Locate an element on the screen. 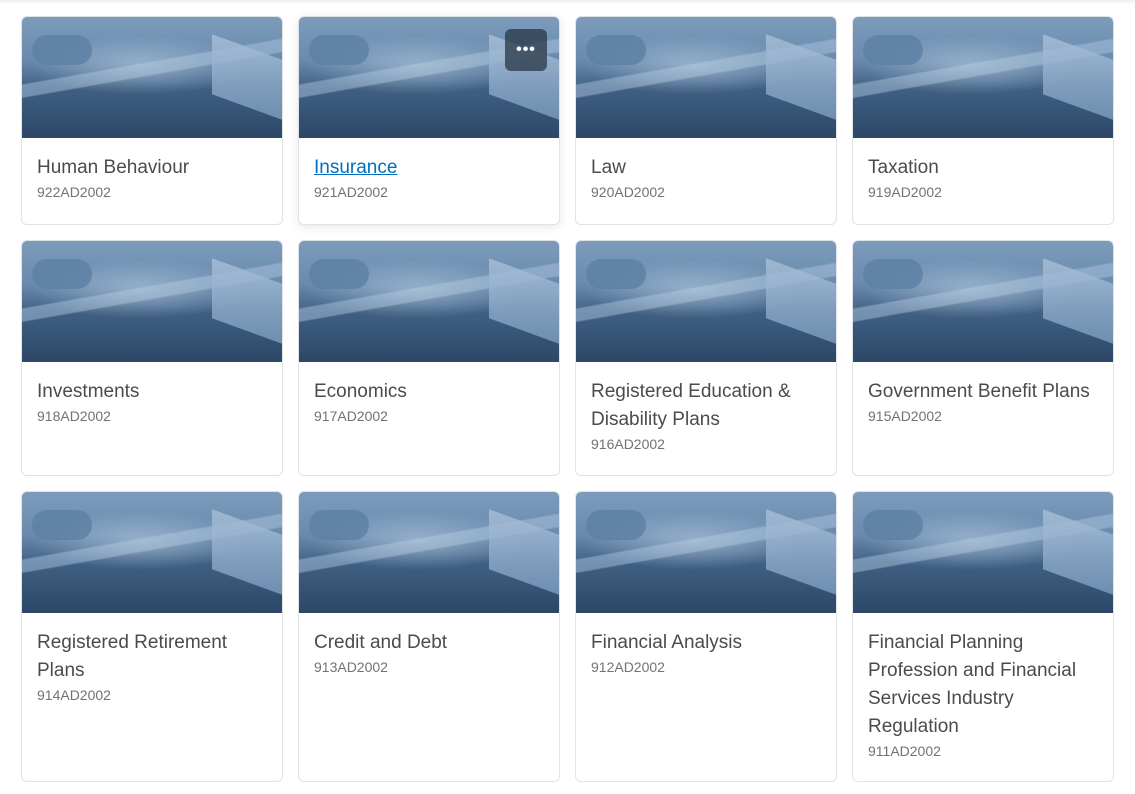 The width and height of the screenshot is (1135, 794). course-card: Financial Analysis 912AD2002 is located at coordinates (706, 636).